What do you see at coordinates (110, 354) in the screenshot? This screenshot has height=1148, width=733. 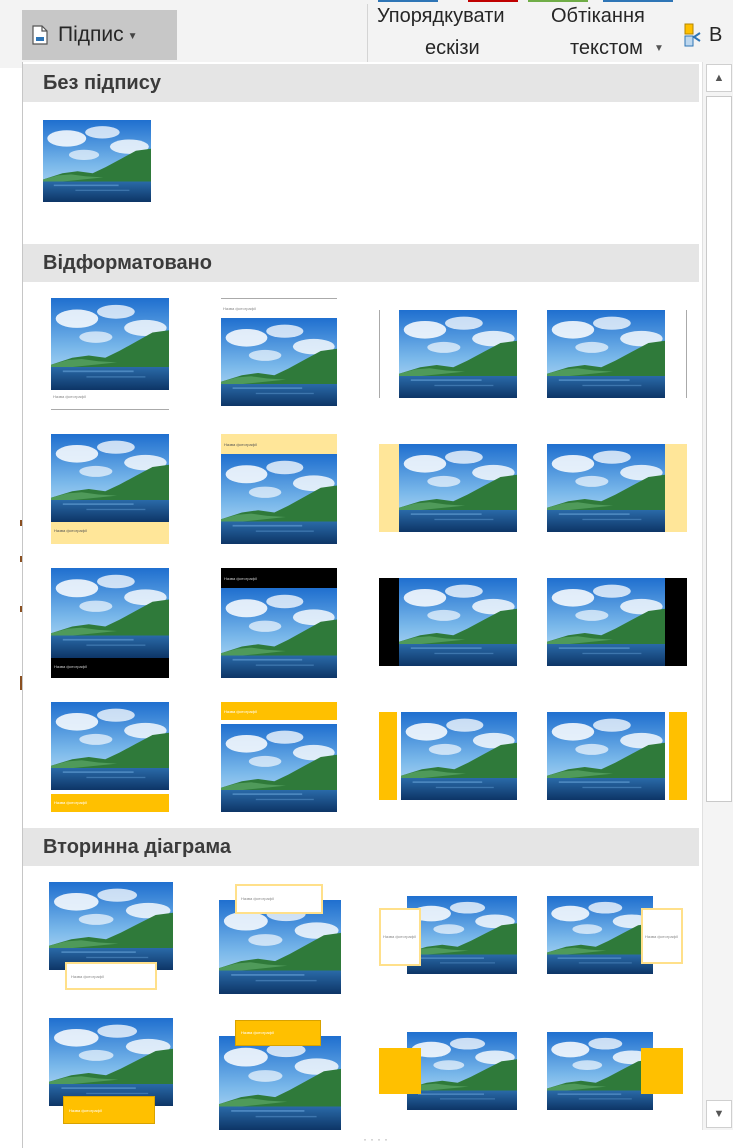 I see `gallery-item-formatted-1: Назва фотографії` at bounding box center [110, 354].